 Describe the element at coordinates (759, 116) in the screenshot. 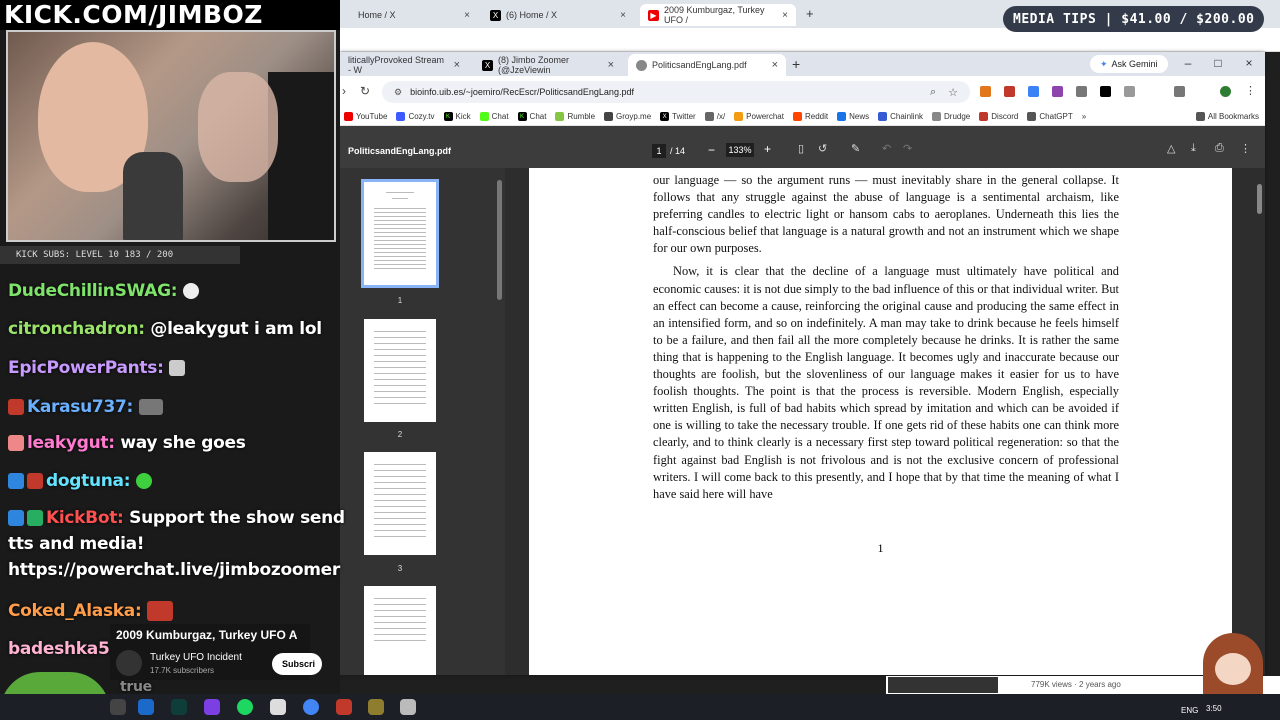

I see `bookmark-powerchat: Powerchat` at that location.